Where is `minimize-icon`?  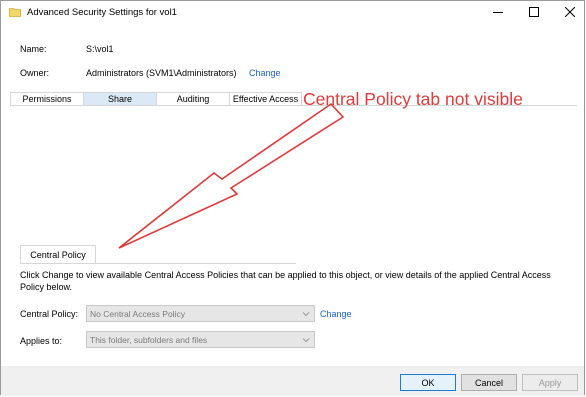 minimize-icon is located at coordinates (498, 12).